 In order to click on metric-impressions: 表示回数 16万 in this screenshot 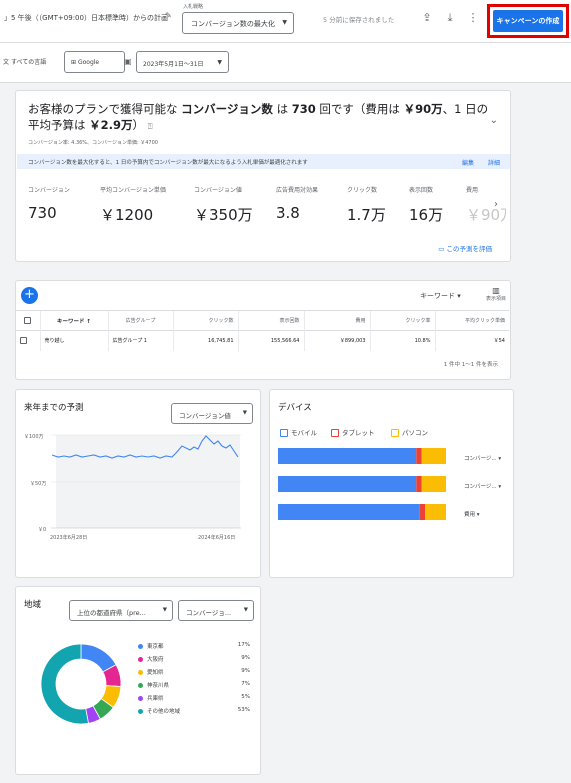, I will do `click(426, 205)`.